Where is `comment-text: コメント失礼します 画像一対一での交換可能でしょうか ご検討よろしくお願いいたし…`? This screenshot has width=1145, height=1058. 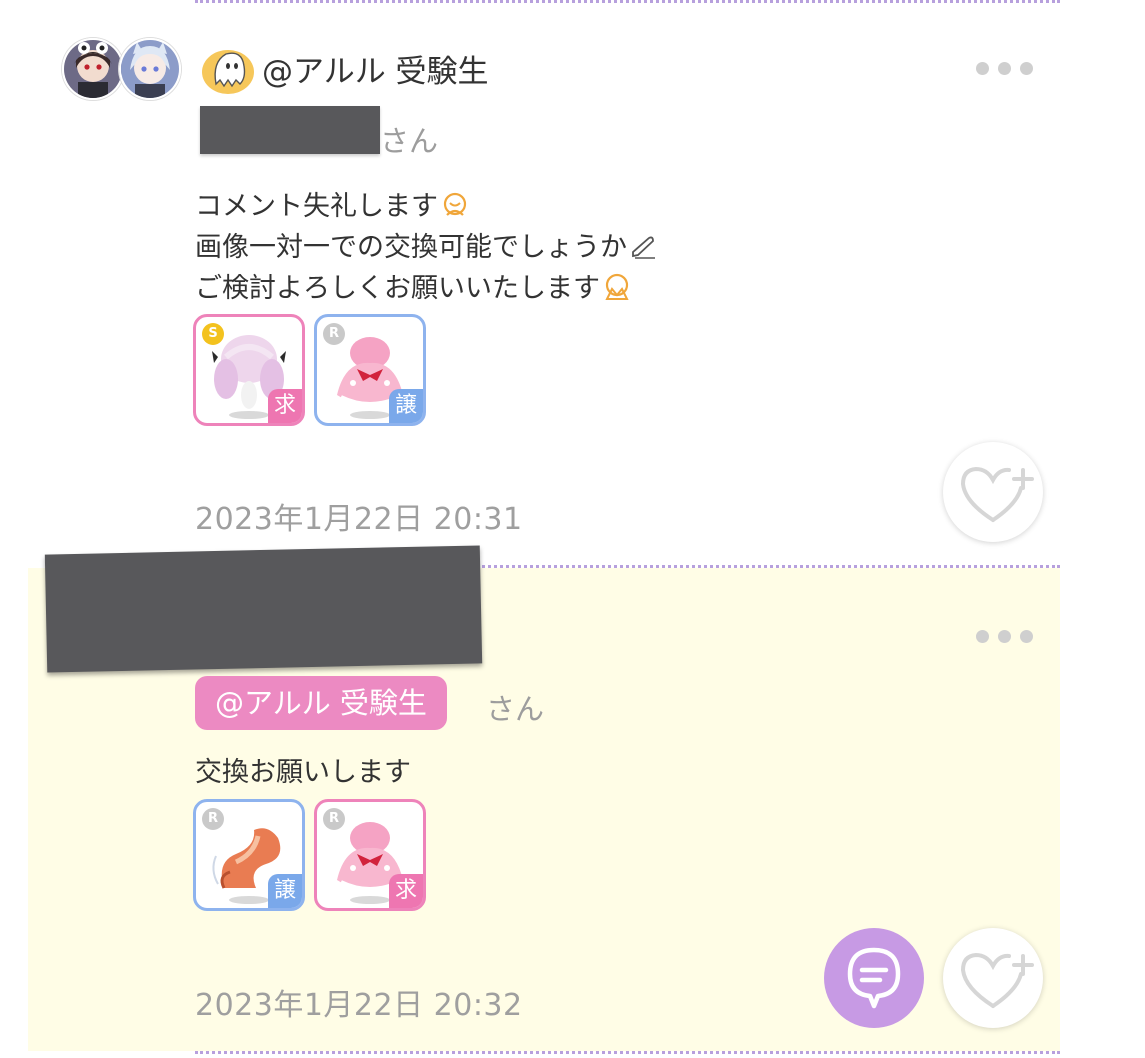
comment-text: コメント失礼します 画像一対一での交換可能でしょうか ご検討よろしくお願いいたし… is located at coordinates (427, 247).